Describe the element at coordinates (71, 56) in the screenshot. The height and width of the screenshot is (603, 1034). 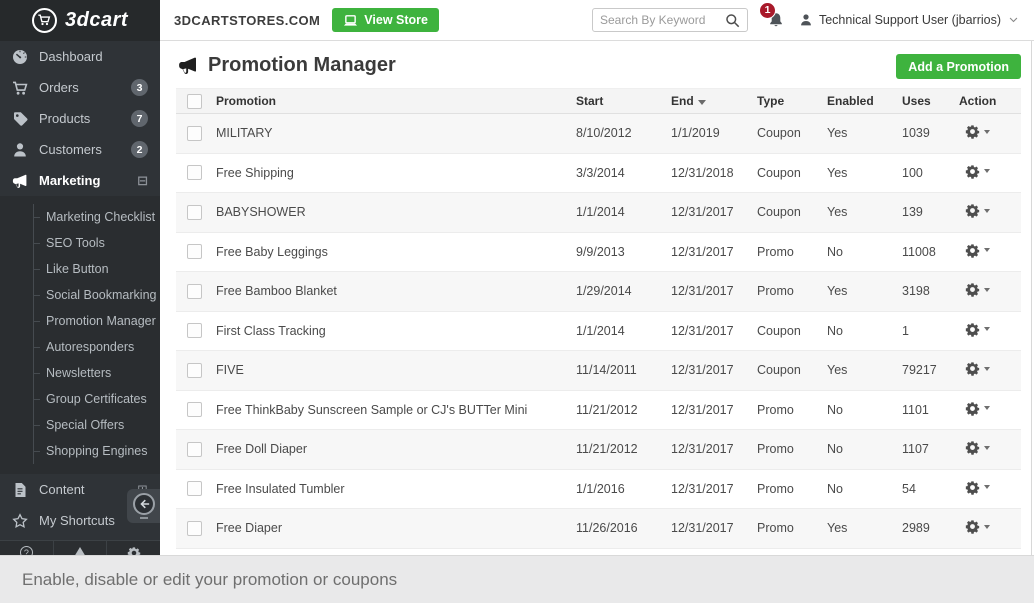
I see `sidebar-item-label: Dashboard` at that location.